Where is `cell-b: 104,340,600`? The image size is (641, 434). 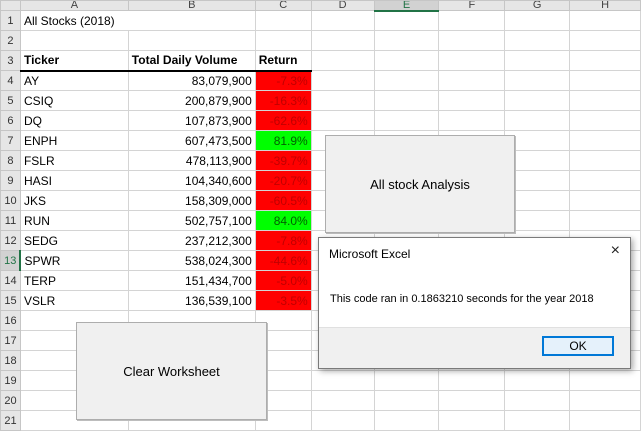 cell-b: 104,340,600 is located at coordinates (191, 180).